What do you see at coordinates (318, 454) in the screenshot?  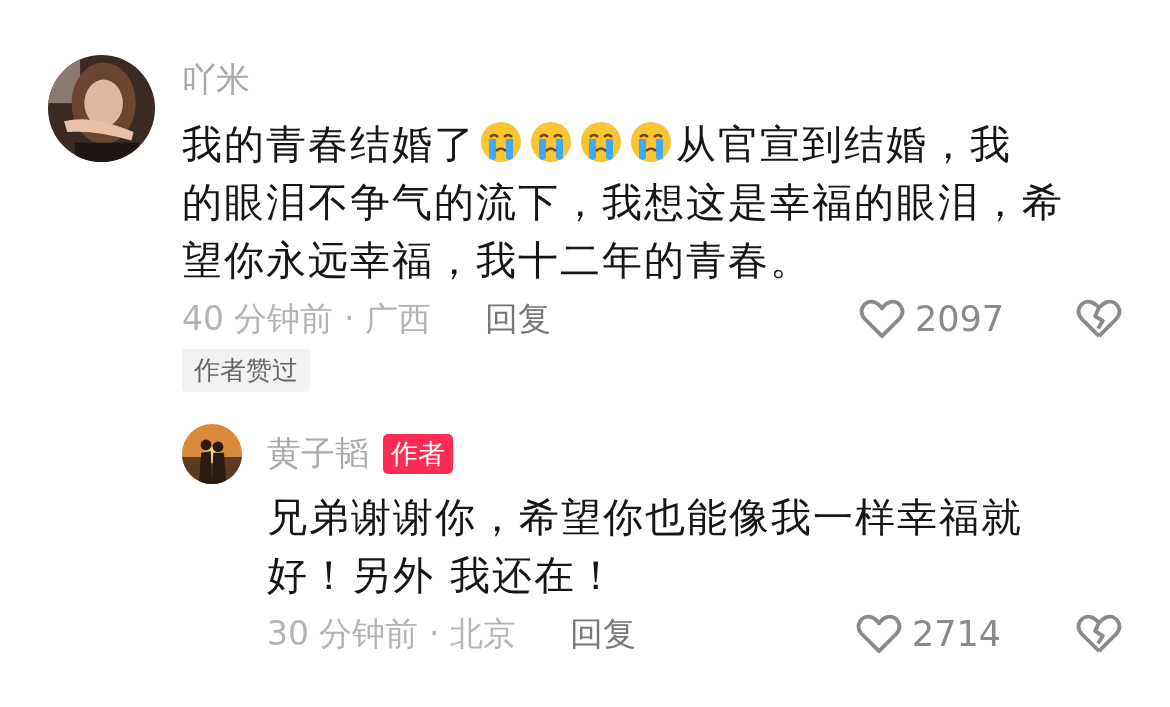 I see `username: 黄子韬` at bounding box center [318, 454].